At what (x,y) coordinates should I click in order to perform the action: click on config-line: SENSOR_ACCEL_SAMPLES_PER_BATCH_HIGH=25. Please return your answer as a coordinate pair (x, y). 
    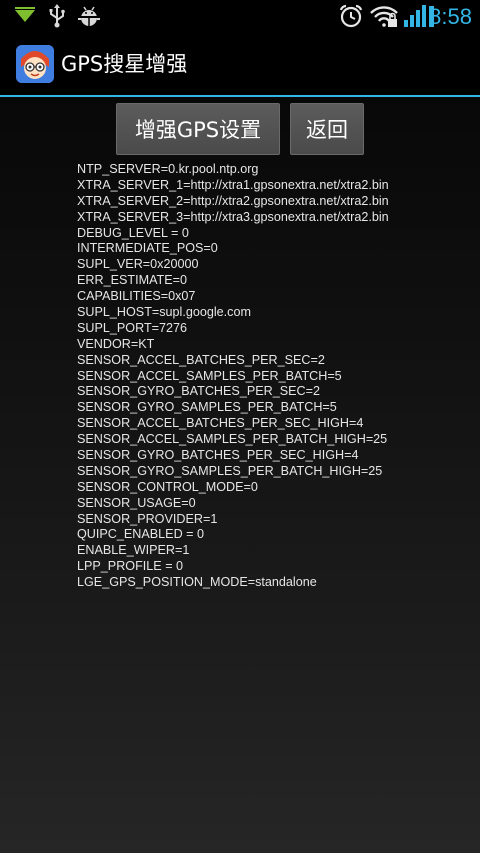
    Looking at the image, I should click on (232, 439).